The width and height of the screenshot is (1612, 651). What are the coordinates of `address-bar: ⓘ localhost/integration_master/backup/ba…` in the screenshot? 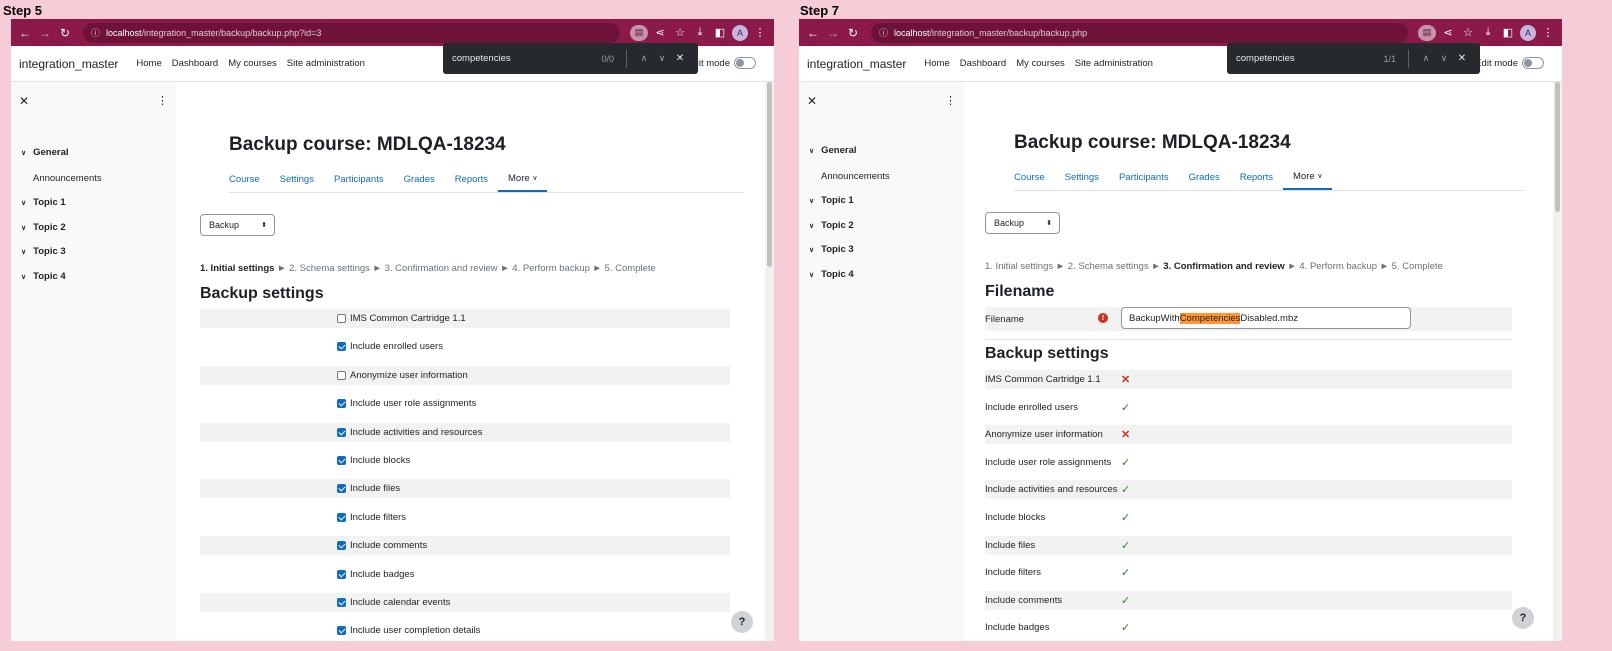 It's located at (351, 32).